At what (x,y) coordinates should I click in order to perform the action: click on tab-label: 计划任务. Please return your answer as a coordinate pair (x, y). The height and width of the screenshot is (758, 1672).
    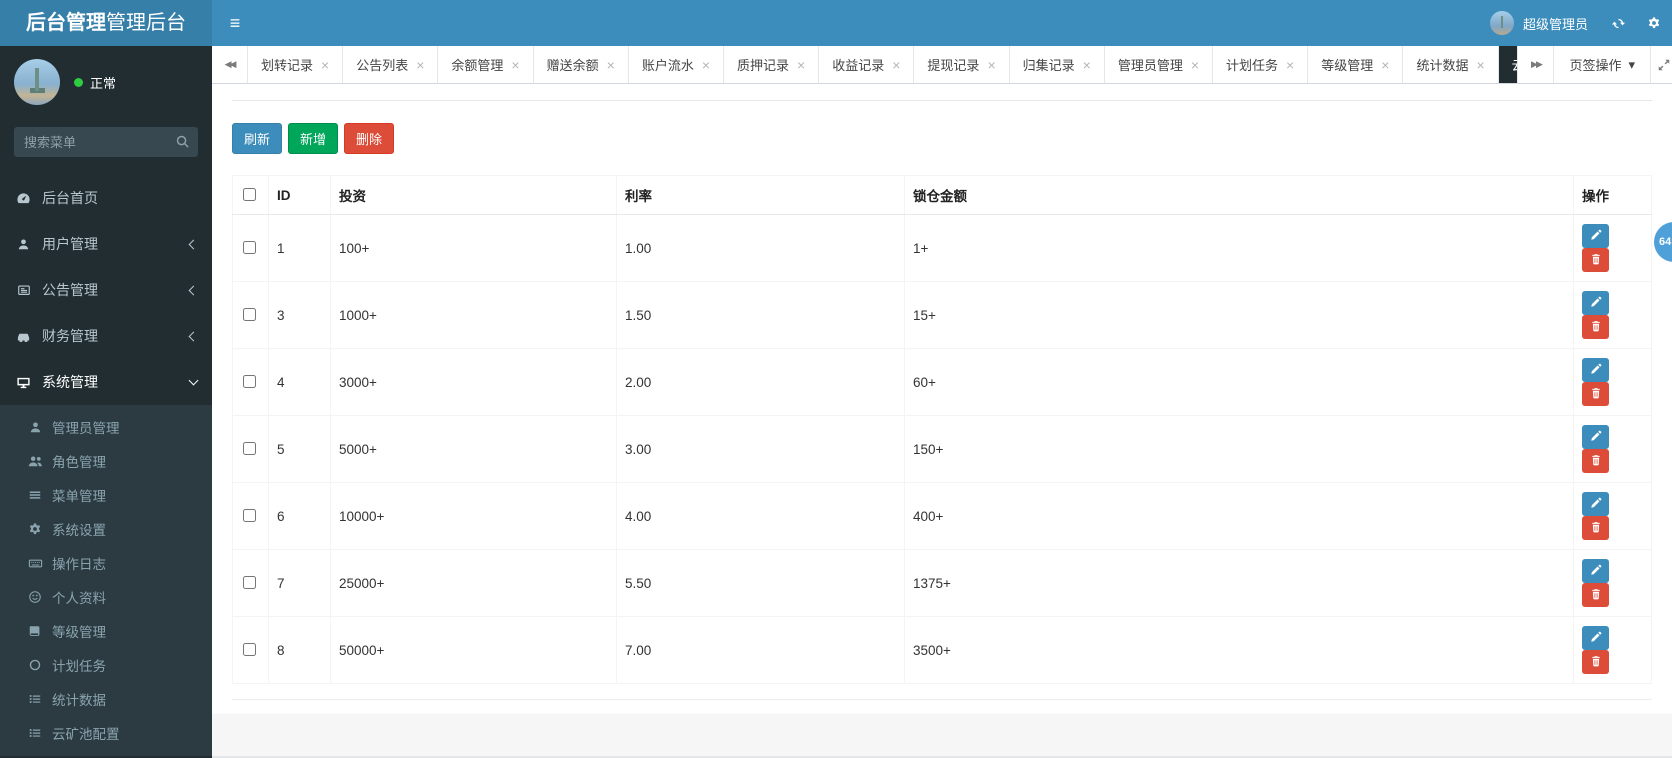
    Looking at the image, I should click on (1252, 65).